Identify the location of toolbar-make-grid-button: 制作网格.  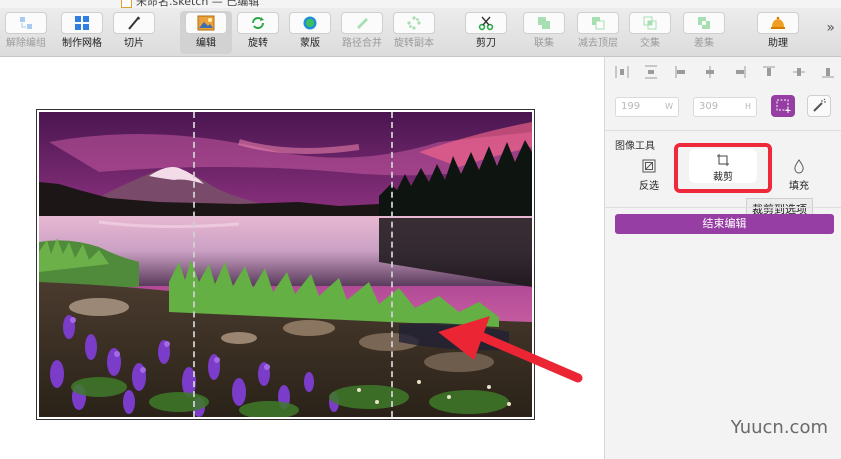
(82, 32).